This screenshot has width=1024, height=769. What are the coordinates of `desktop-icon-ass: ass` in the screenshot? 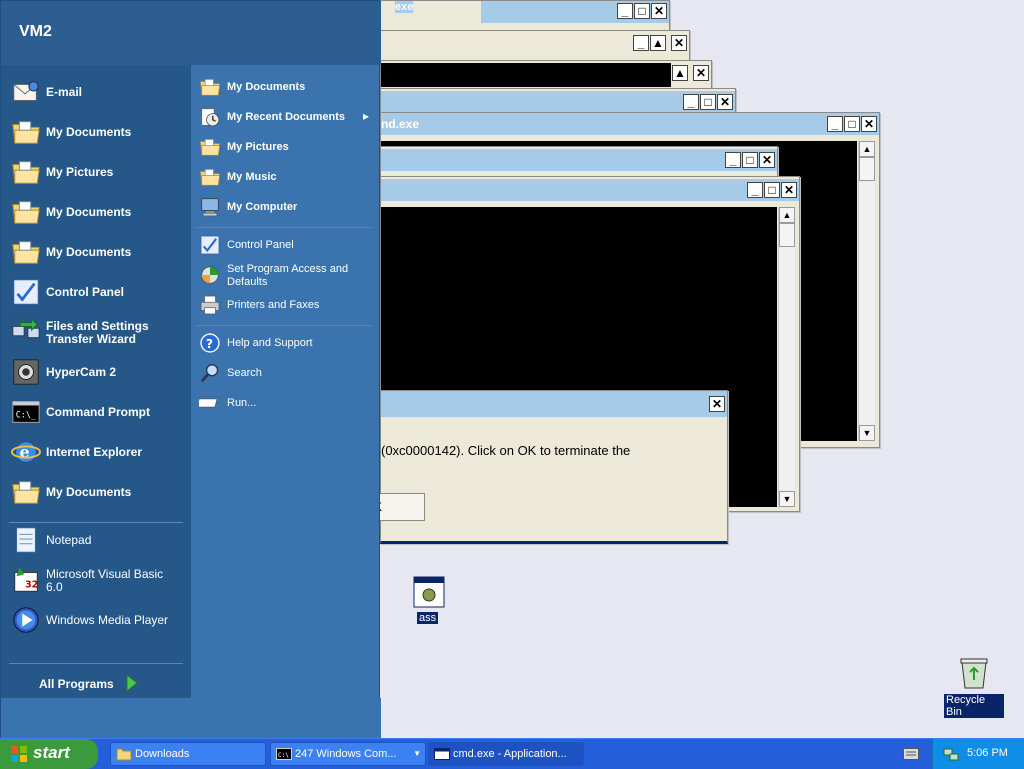 It's located at (429, 601).